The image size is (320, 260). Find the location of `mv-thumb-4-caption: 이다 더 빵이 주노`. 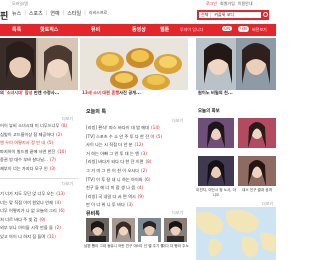

mv-thumb-4-caption: 이다 더 빵이 주노 is located at coordinates (175, 246).